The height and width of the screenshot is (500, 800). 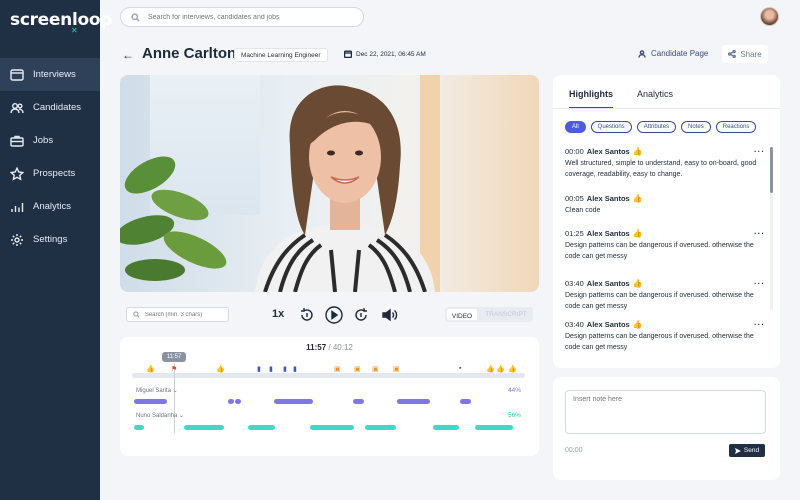 I want to click on filter-chip-all: All, so click(x=575, y=127).